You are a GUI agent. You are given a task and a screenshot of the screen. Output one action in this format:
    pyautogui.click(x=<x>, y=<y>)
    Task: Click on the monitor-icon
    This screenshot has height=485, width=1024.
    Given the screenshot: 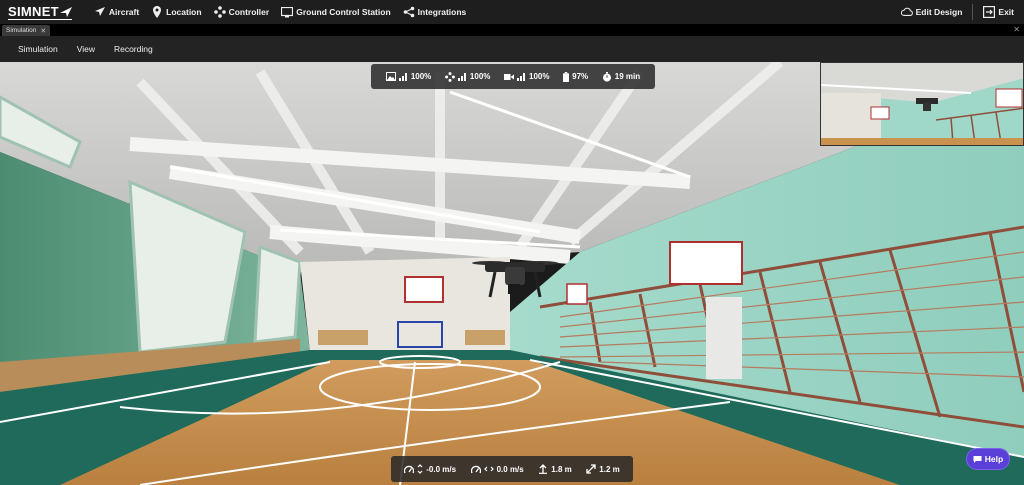 What is the action you would take?
    pyautogui.click(x=287, y=12)
    